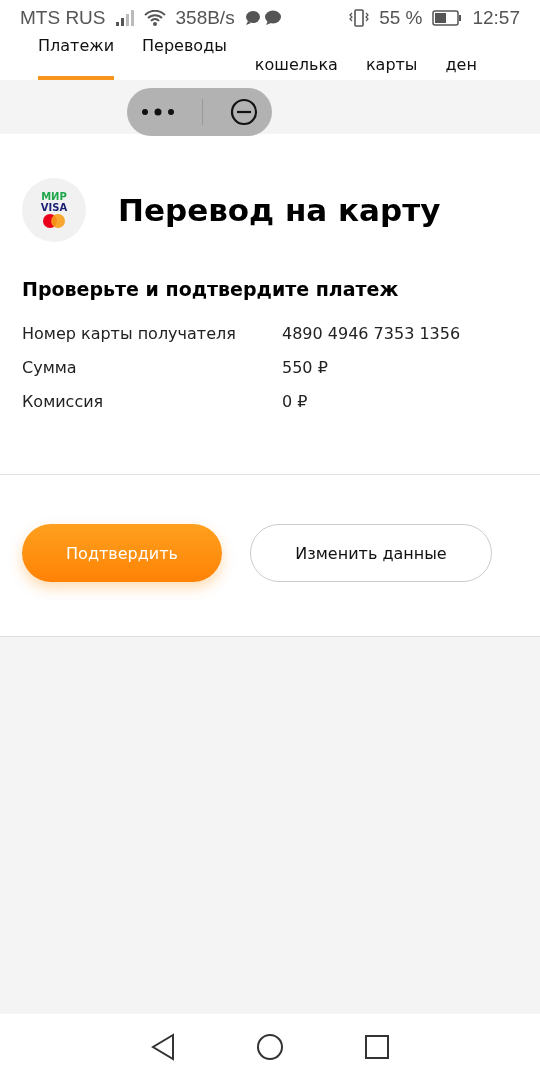 This screenshot has width=540, height=1080. I want to click on logo-text: МИР, so click(54, 197).